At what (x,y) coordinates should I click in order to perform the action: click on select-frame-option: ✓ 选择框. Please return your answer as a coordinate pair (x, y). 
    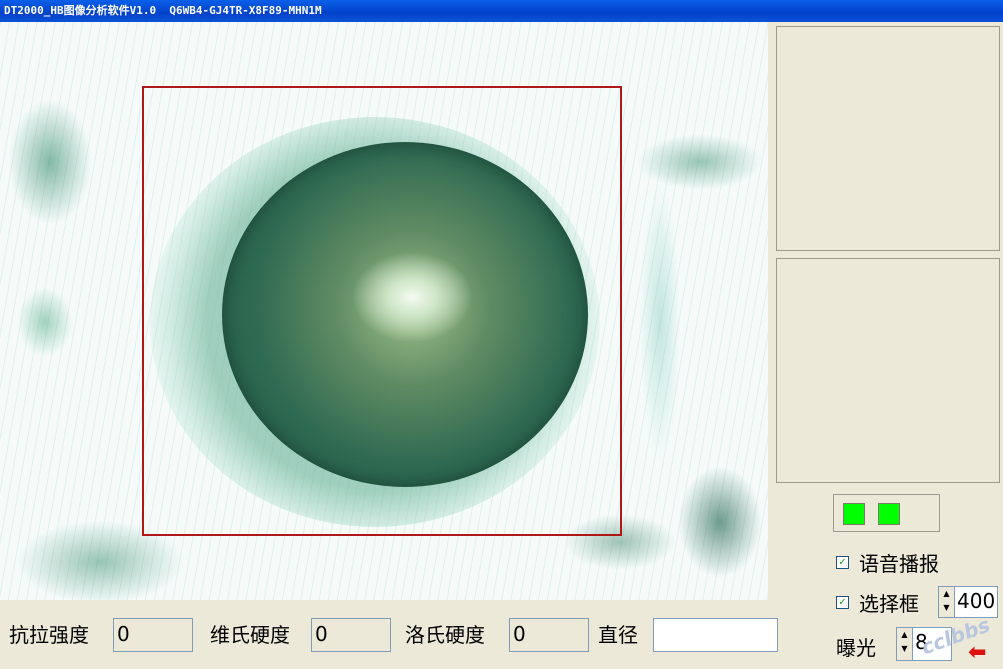
    Looking at the image, I should click on (877, 602).